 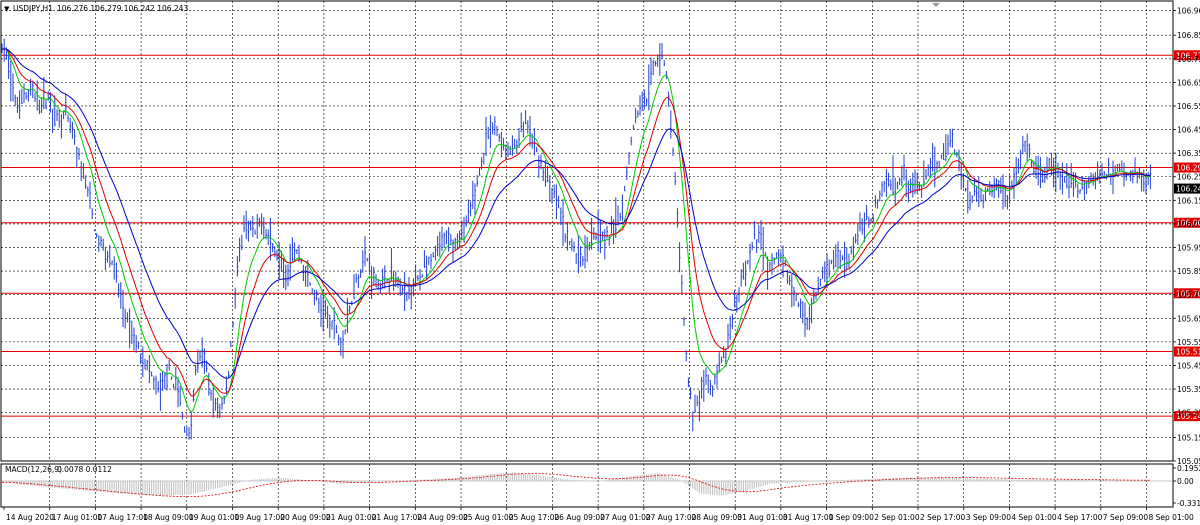 I want to click on time-tick-label: 19 Aug 17:00, so click(x=260, y=517).